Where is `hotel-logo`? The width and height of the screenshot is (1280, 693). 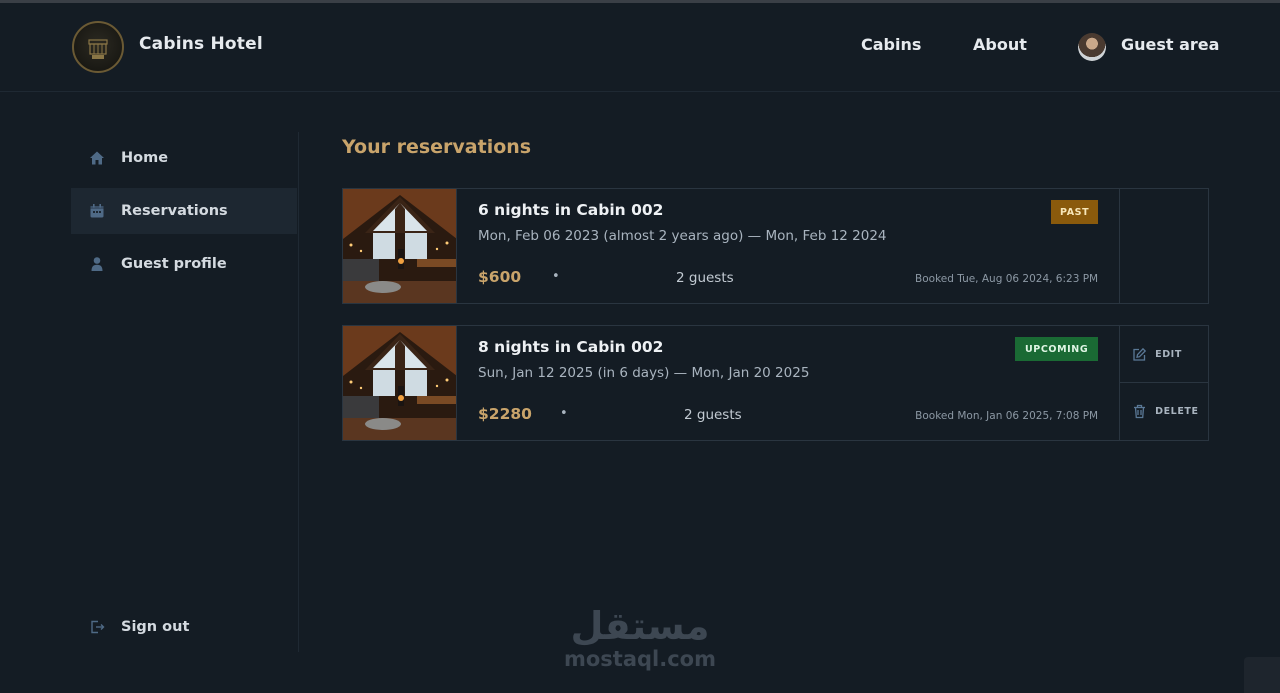
hotel-logo is located at coordinates (98, 47).